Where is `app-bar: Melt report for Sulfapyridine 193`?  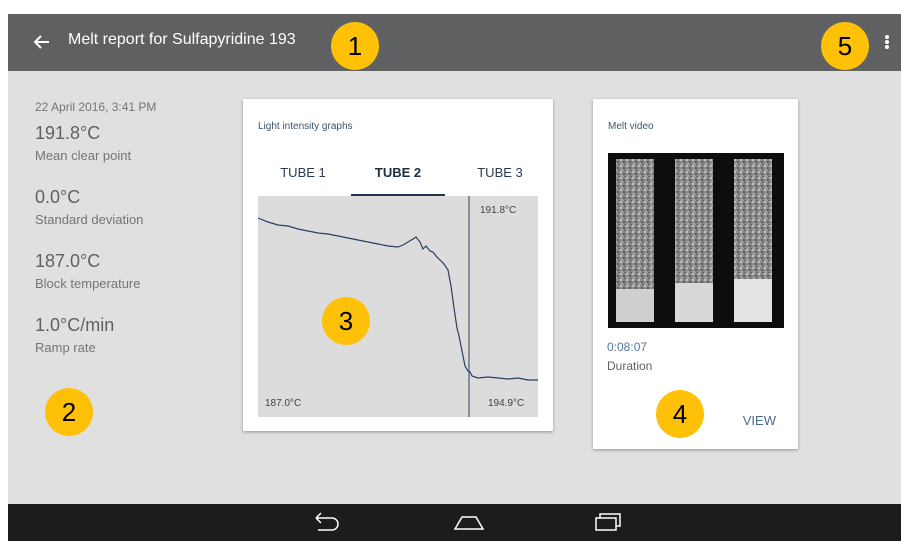 app-bar: Melt report for Sulfapyridine 193 is located at coordinates (454, 42).